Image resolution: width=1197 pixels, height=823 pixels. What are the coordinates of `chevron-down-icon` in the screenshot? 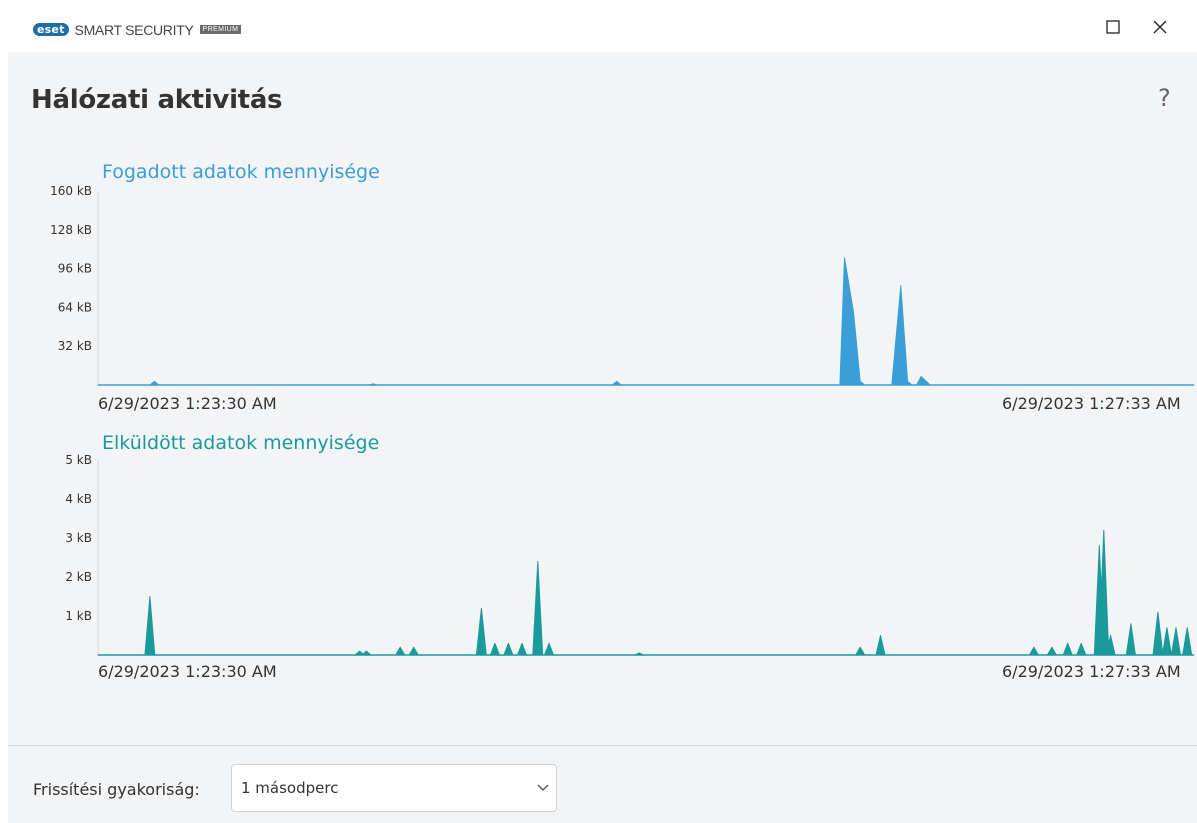 It's located at (543, 787).